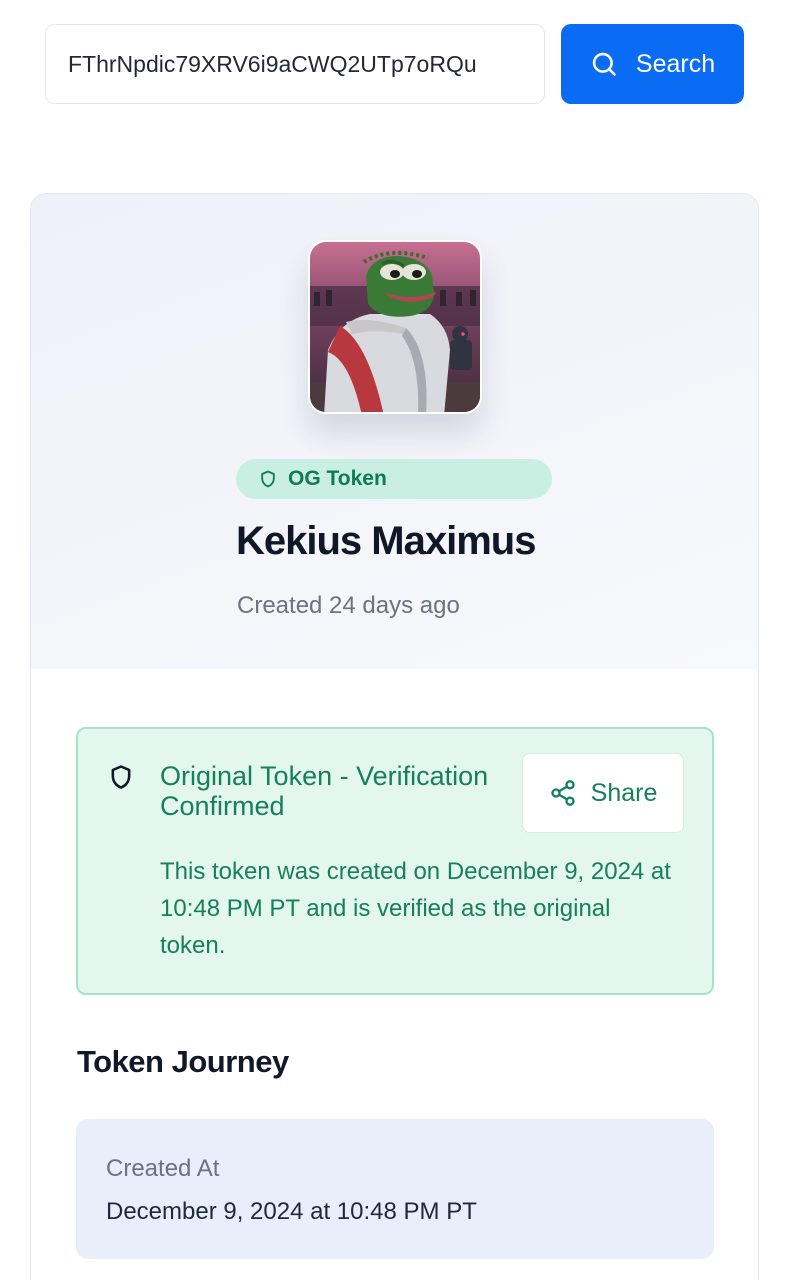 The height and width of the screenshot is (1280, 788). I want to click on og-token-label: OG Token, so click(337, 478).